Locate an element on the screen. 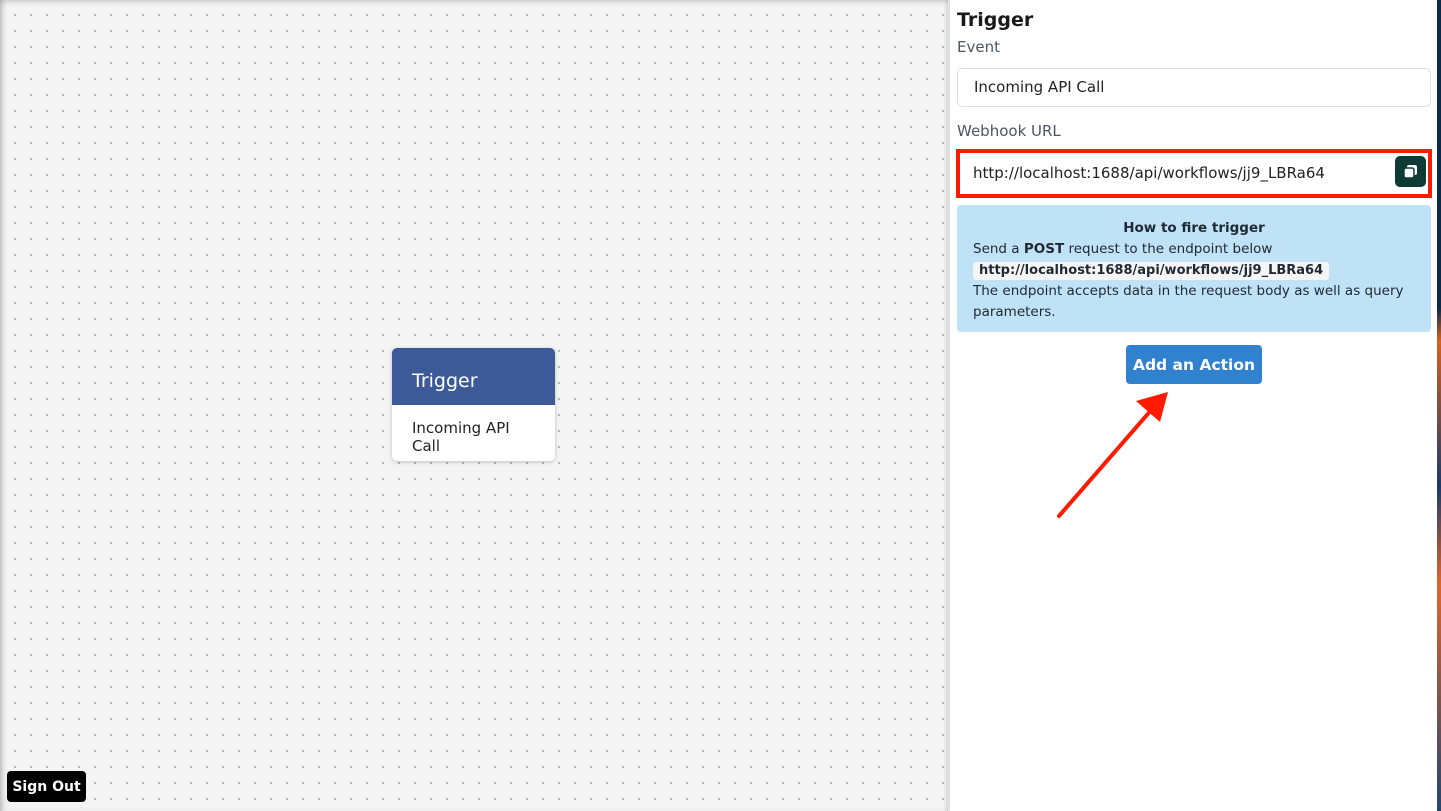 Image resolution: width=1441 pixels, height=811 pixels. copy-url-button is located at coordinates (1410, 171).